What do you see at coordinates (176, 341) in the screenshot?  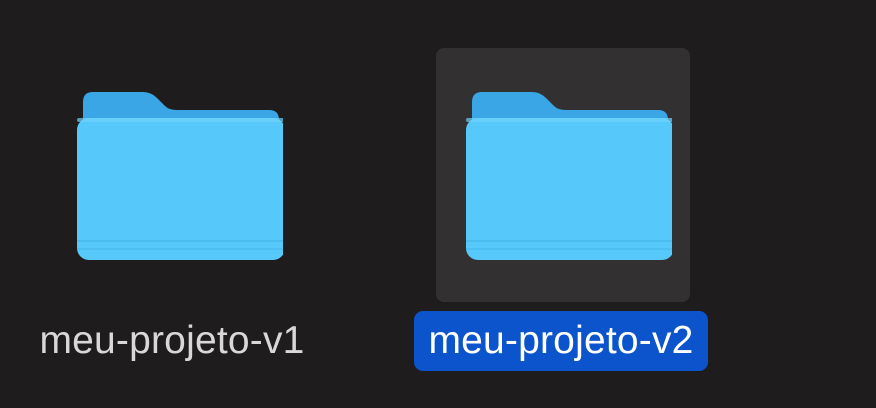 I see `folder-label: meu-projeto-v1` at bounding box center [176, 341].